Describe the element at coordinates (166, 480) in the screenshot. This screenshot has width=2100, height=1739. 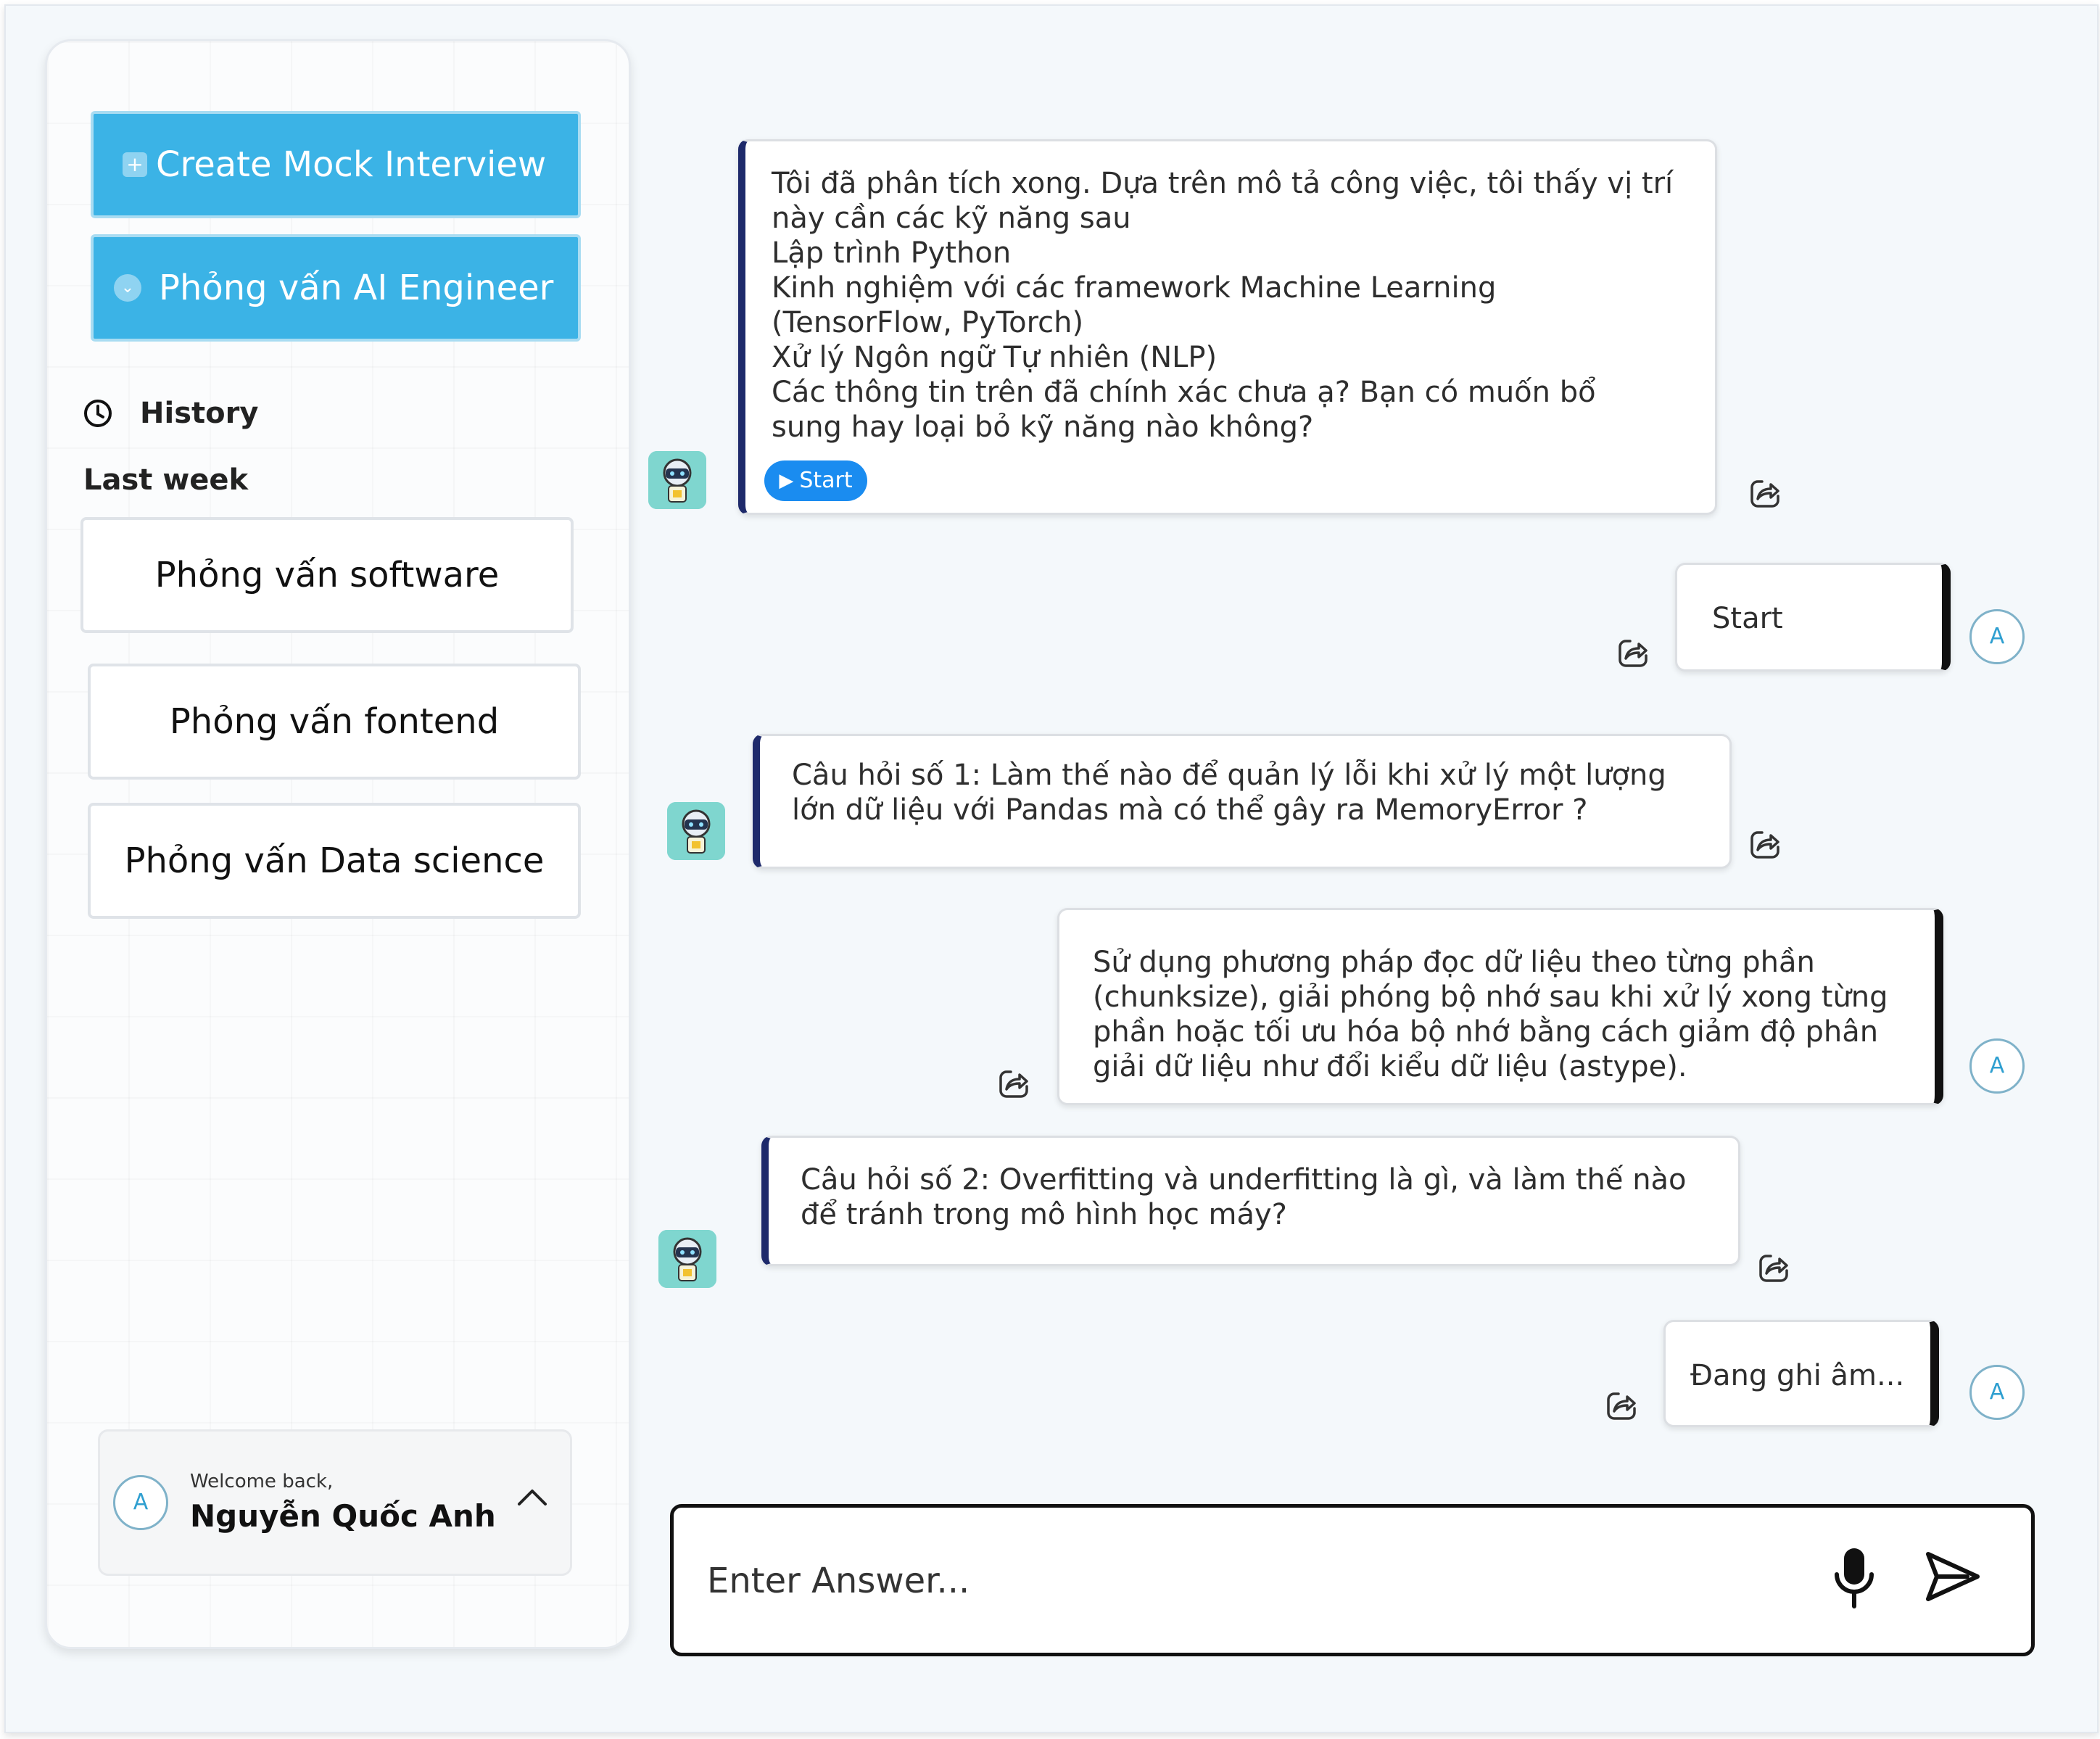
I see `section-label-last-week: Last week` at that location.